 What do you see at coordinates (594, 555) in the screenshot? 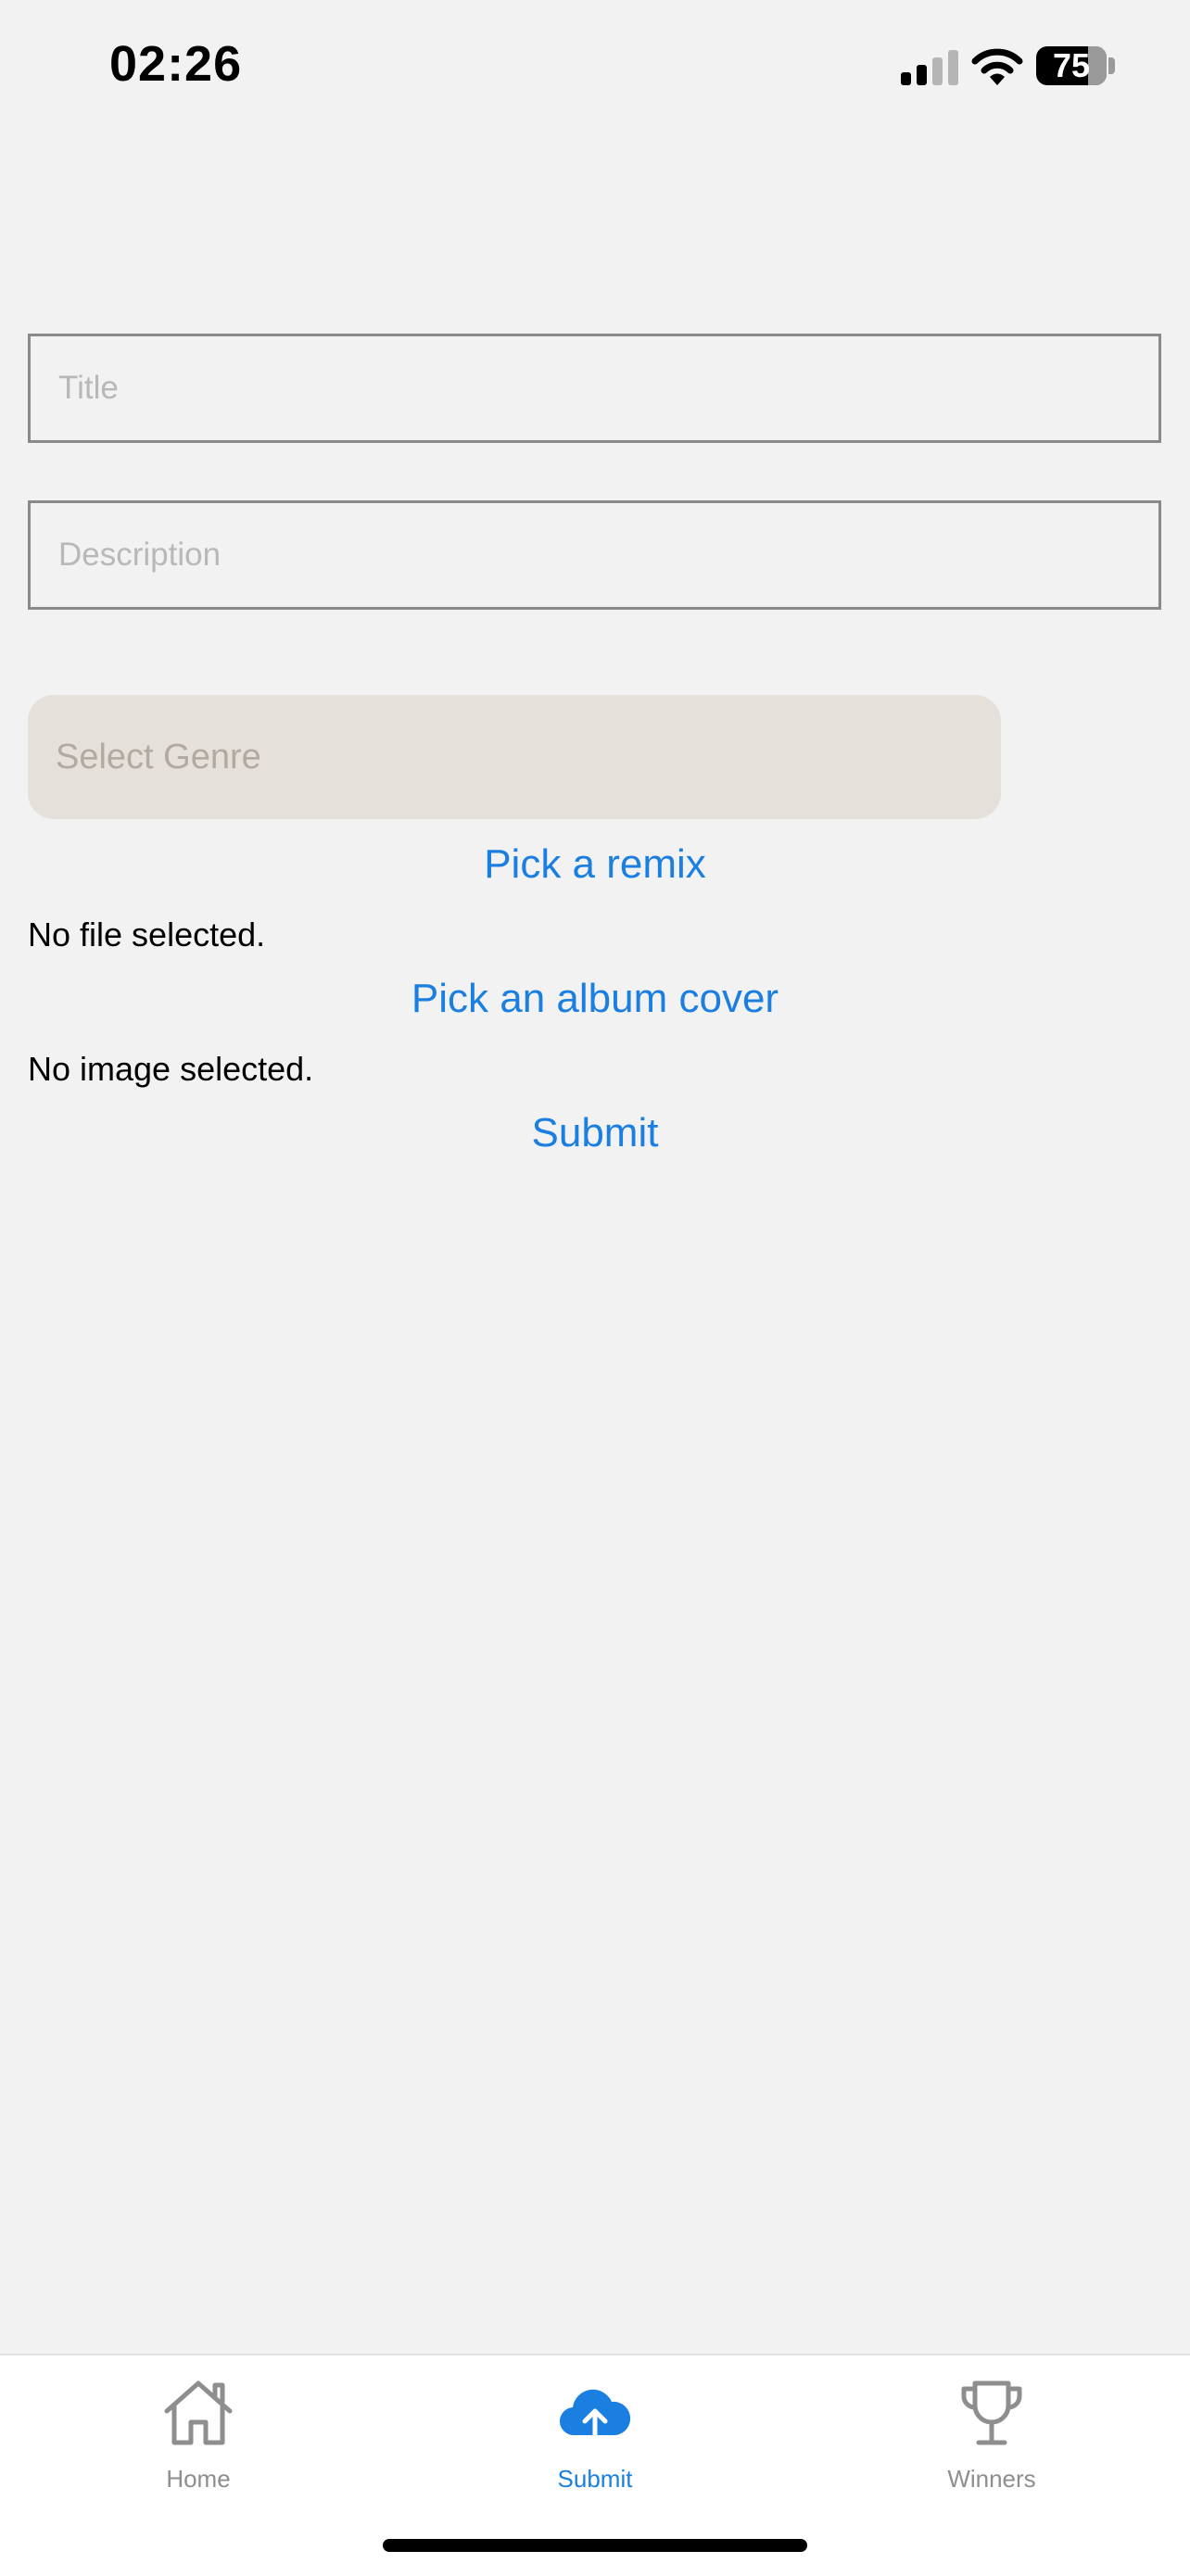
I see `description-input` at bounding box center [594, 555].